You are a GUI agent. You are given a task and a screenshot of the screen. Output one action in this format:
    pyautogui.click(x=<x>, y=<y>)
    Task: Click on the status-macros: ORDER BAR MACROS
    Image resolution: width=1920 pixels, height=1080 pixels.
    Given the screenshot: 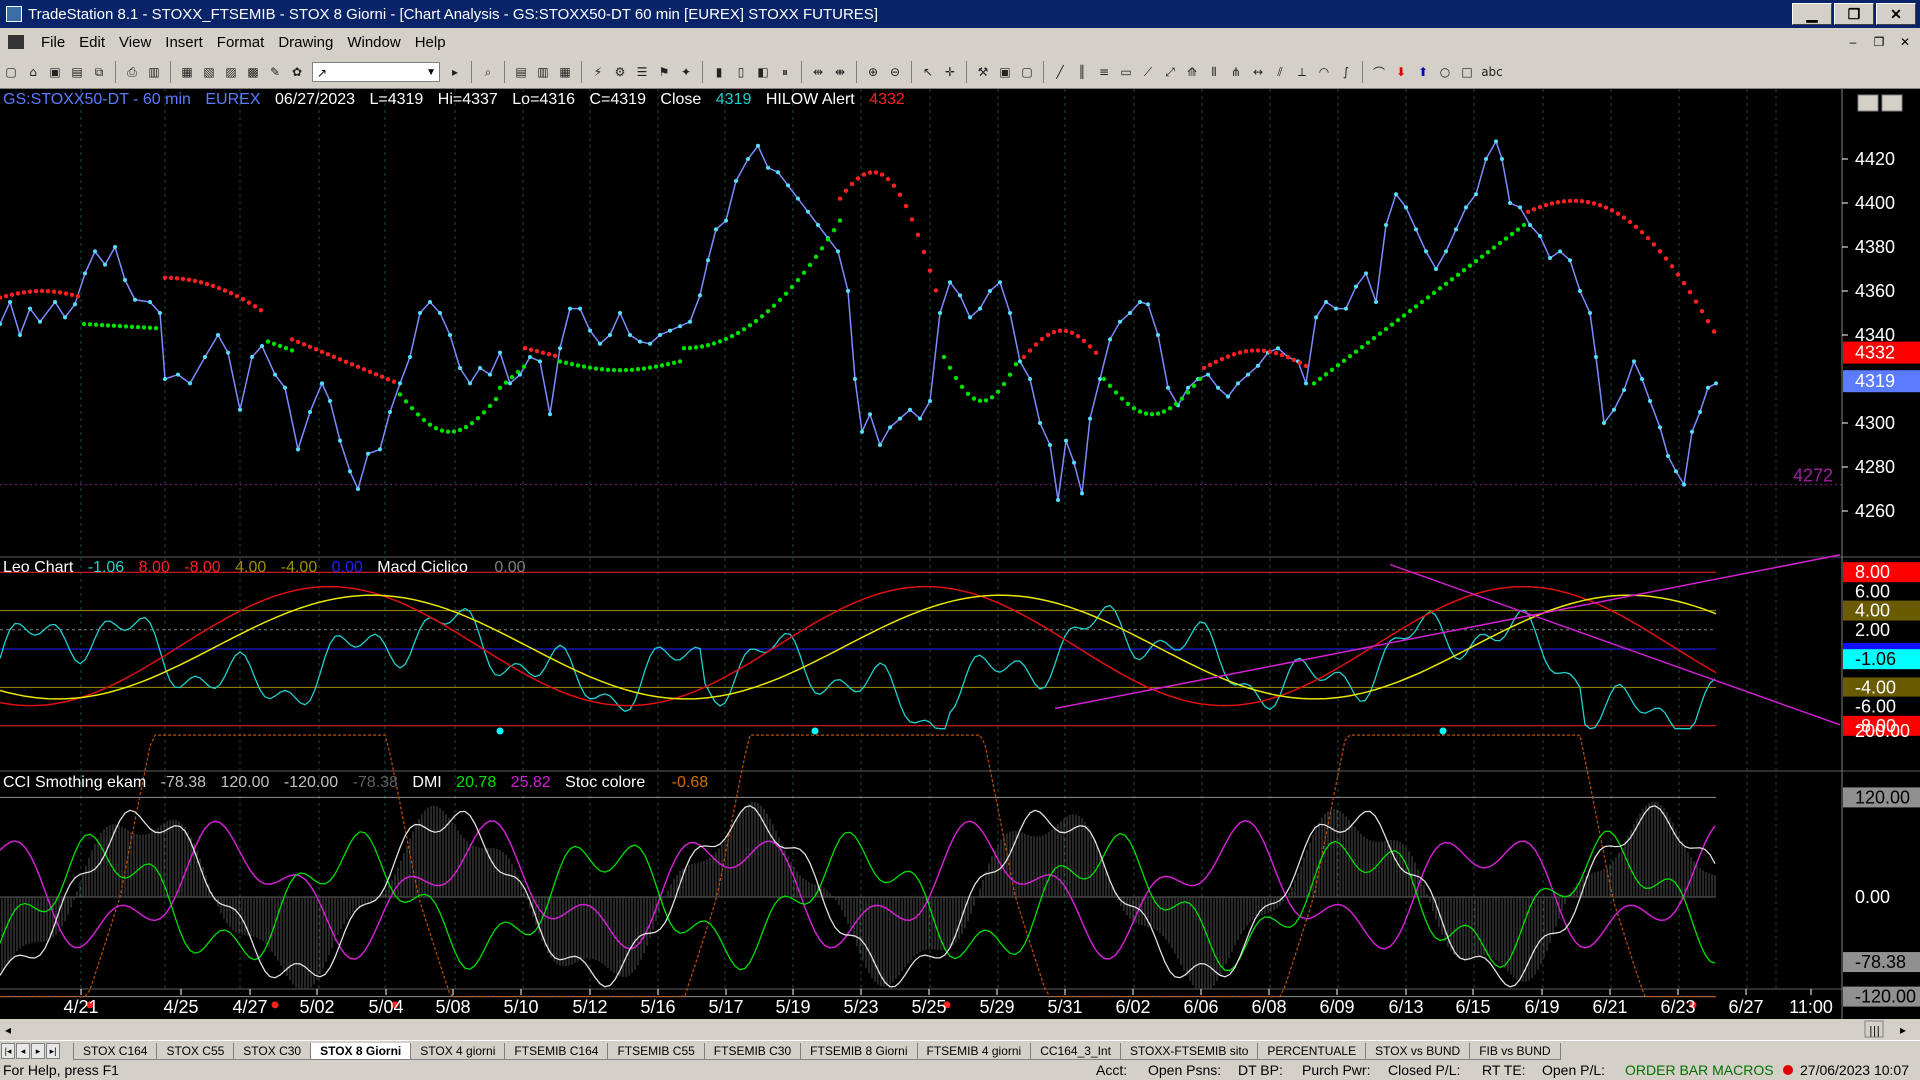 What is the action you would take?
    pyautogui.click(x=1699, y=1070)
    